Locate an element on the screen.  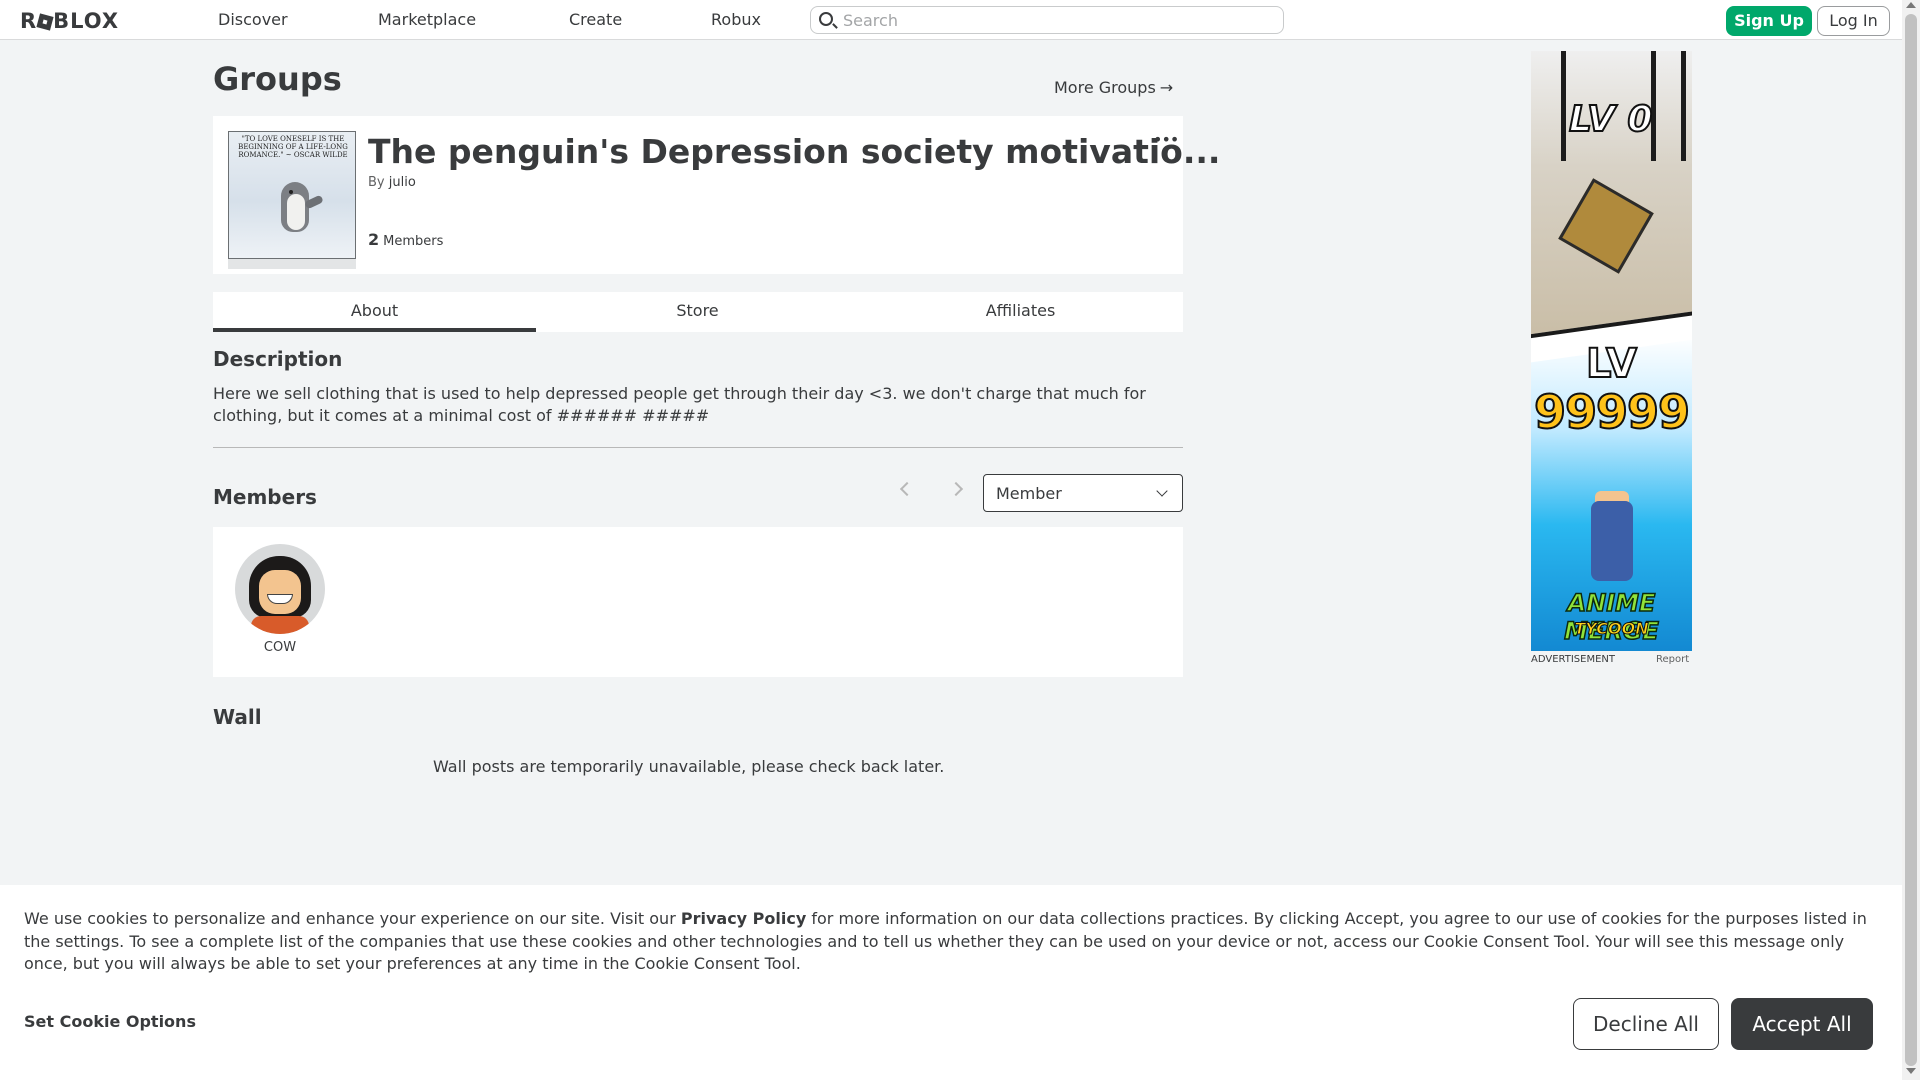
advertisement-banner: LV 0 LV 99999 ANIME MERGE TYCOON is located at coordinates (1611, 351).